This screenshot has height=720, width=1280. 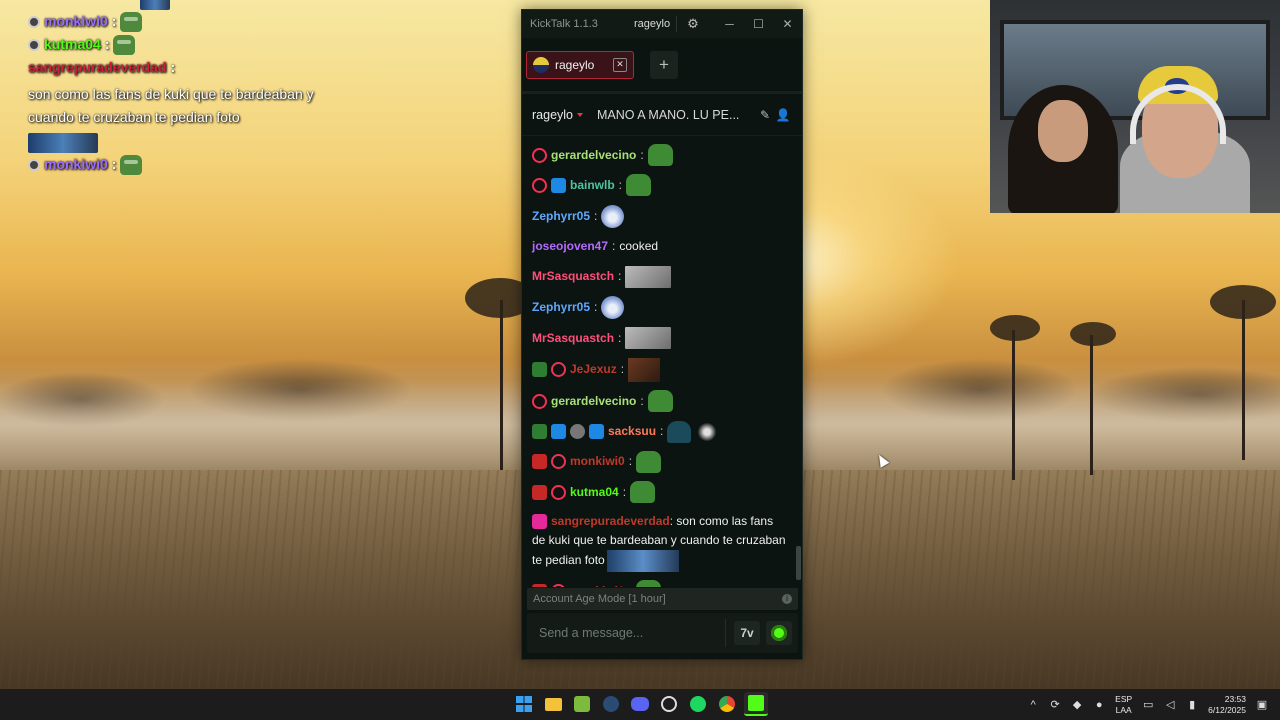 What do you see at coordinates (664, 64) in the screenshot?
I see `add-tab-button: +` at bounding box center [664, 64].